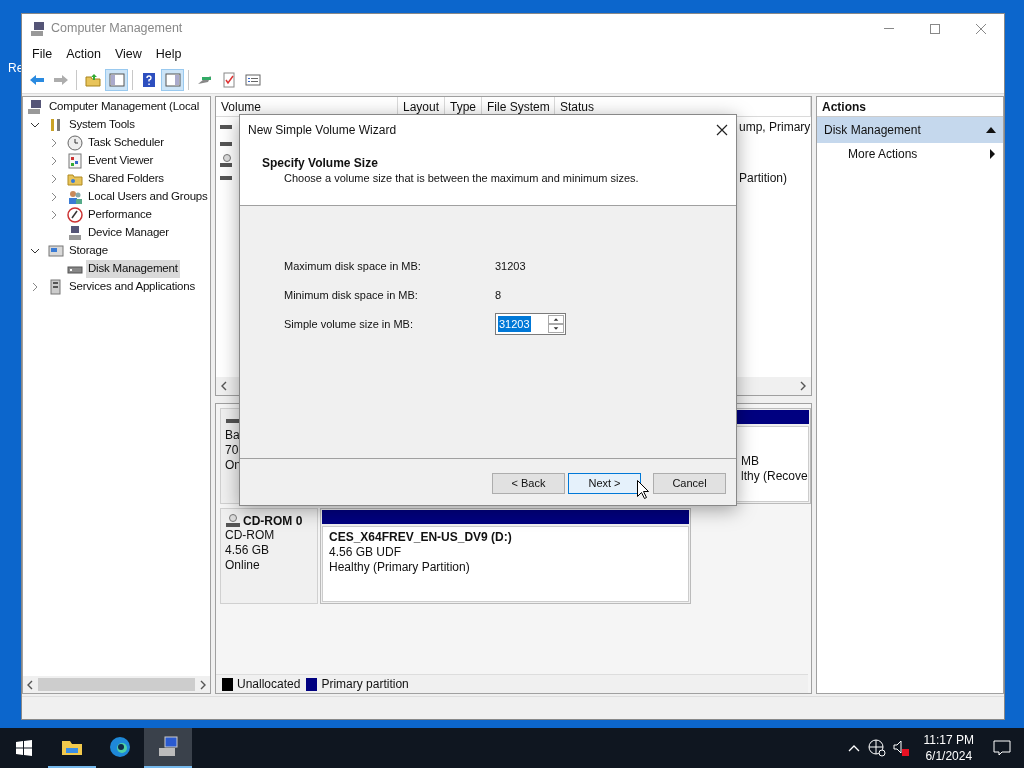  What do you see at coordinates (910, 130) in the screenshot?
I see `action-group: Disk Management` at bounding box center [910, 130].